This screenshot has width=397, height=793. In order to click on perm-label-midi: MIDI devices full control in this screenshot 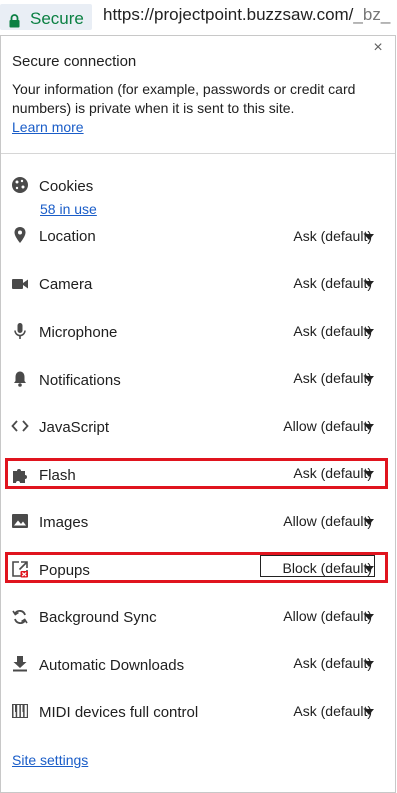, I will do `click(119, 712)`.